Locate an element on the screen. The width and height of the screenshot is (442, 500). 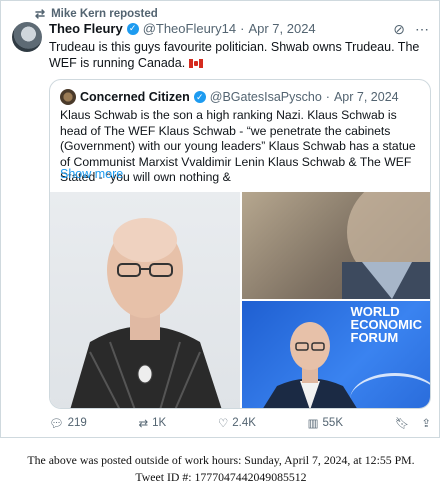
repost-button: ⇄ 1K is located at coordinates (153, 423).